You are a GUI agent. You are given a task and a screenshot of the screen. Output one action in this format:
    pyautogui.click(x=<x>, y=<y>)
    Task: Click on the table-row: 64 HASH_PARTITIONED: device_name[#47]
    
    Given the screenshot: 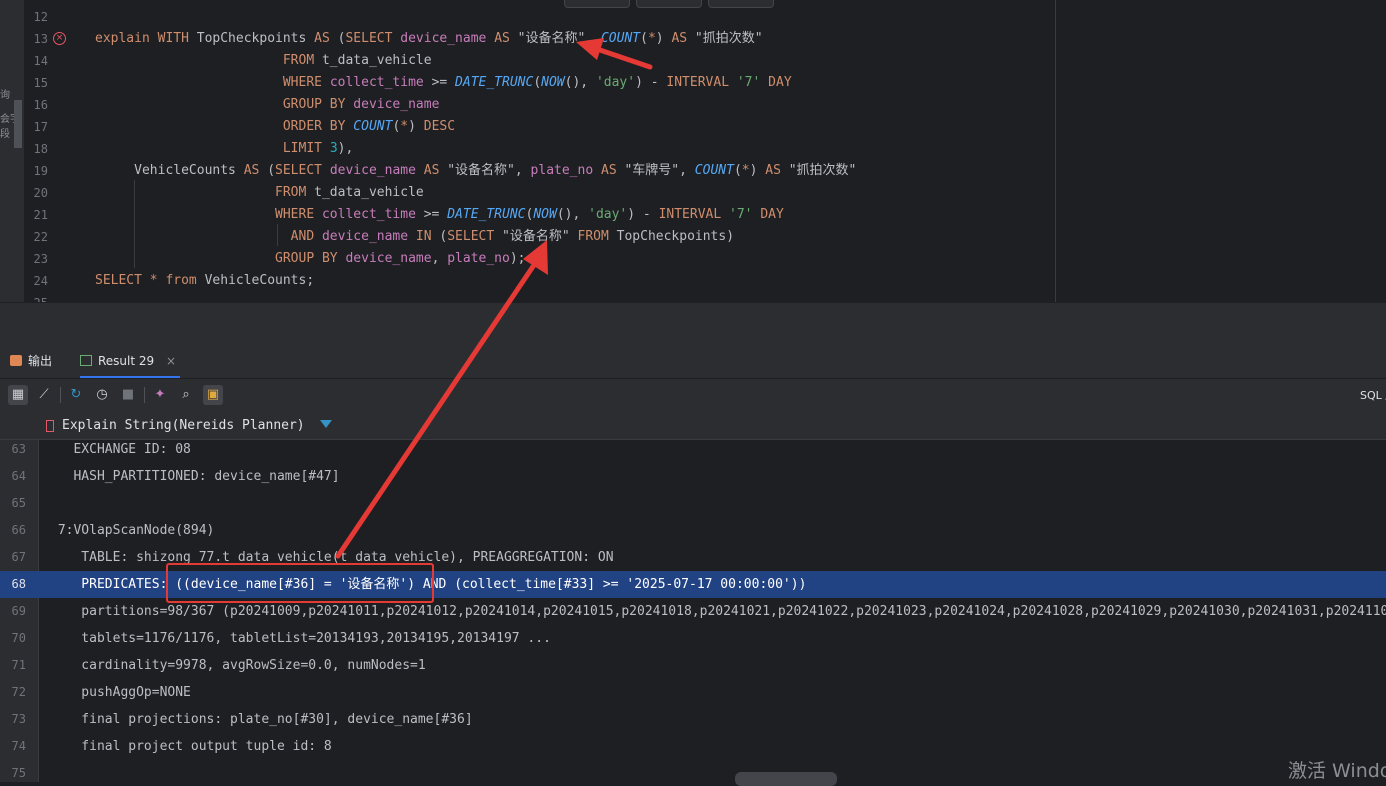 What is the action you would take?
    pyautogui.click(x=693, y=476)
    